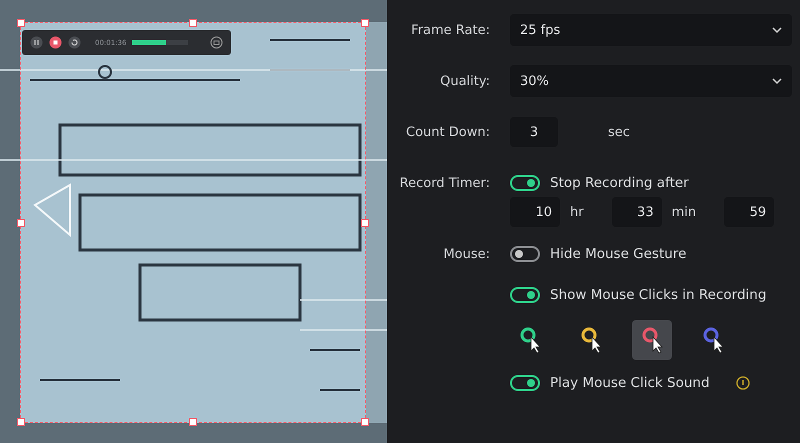 This screenshot has height=443, width=800. Describe the element at coordinates (444, 183) in the screenshot. I see `setting-label: Record Timer:` at that location.